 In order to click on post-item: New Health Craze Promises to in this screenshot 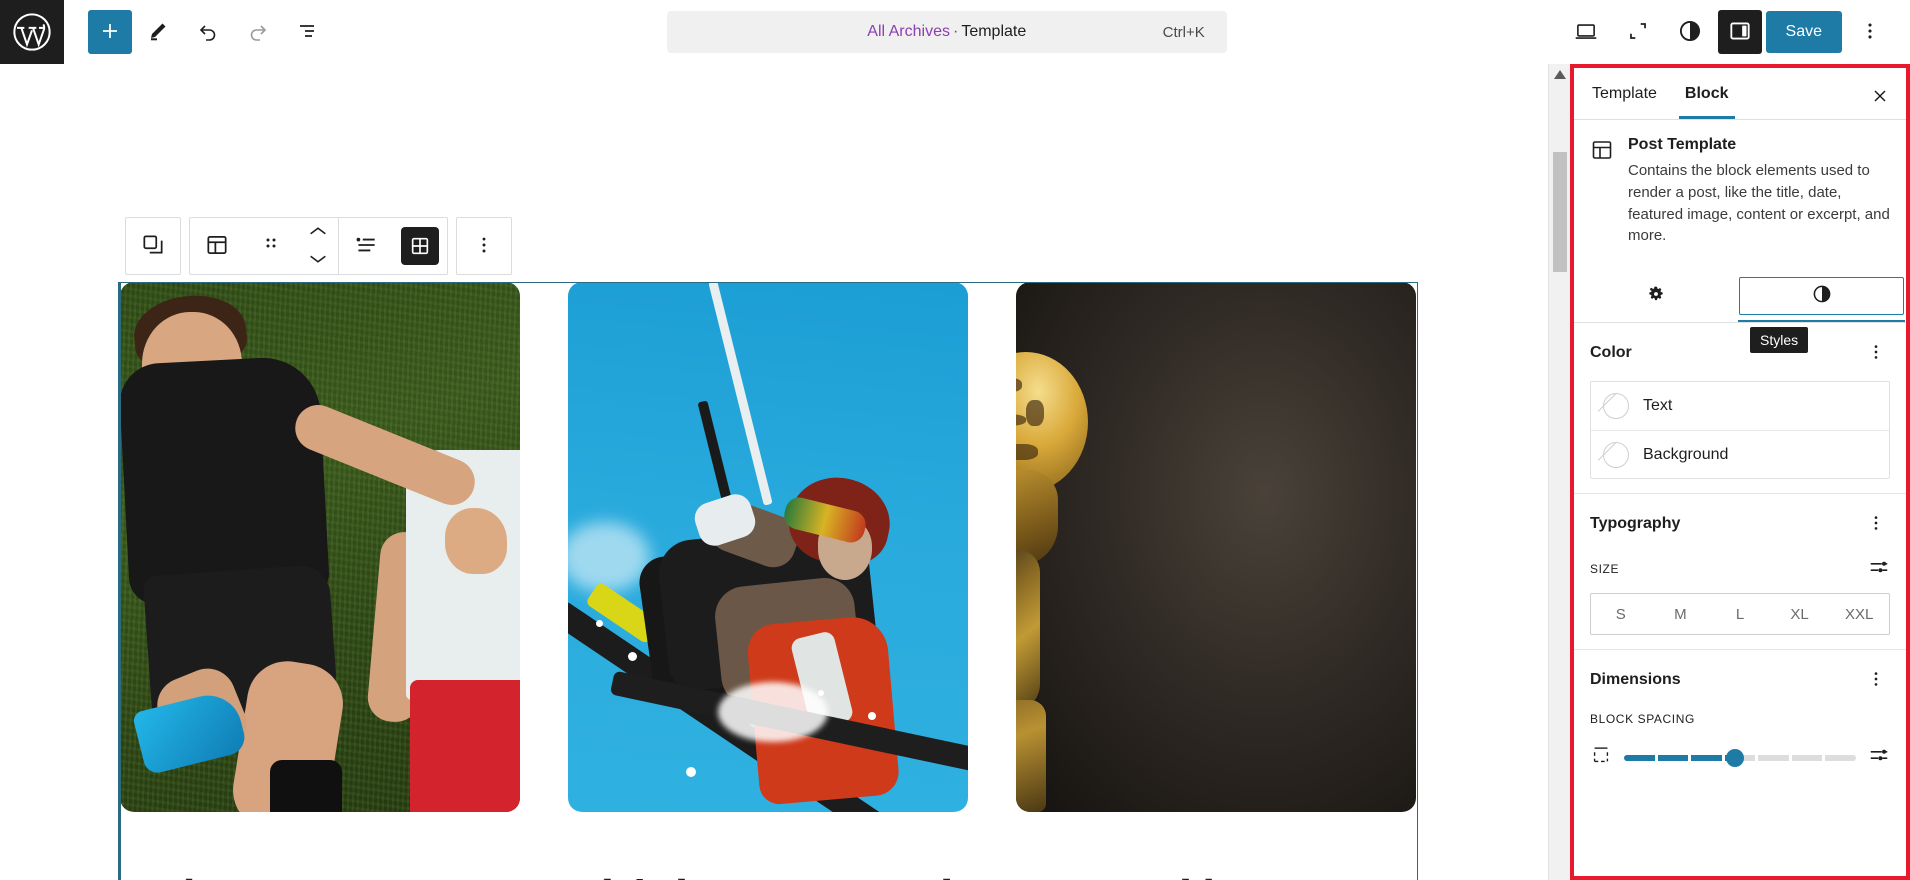, I will do `click(1216, 581)`.